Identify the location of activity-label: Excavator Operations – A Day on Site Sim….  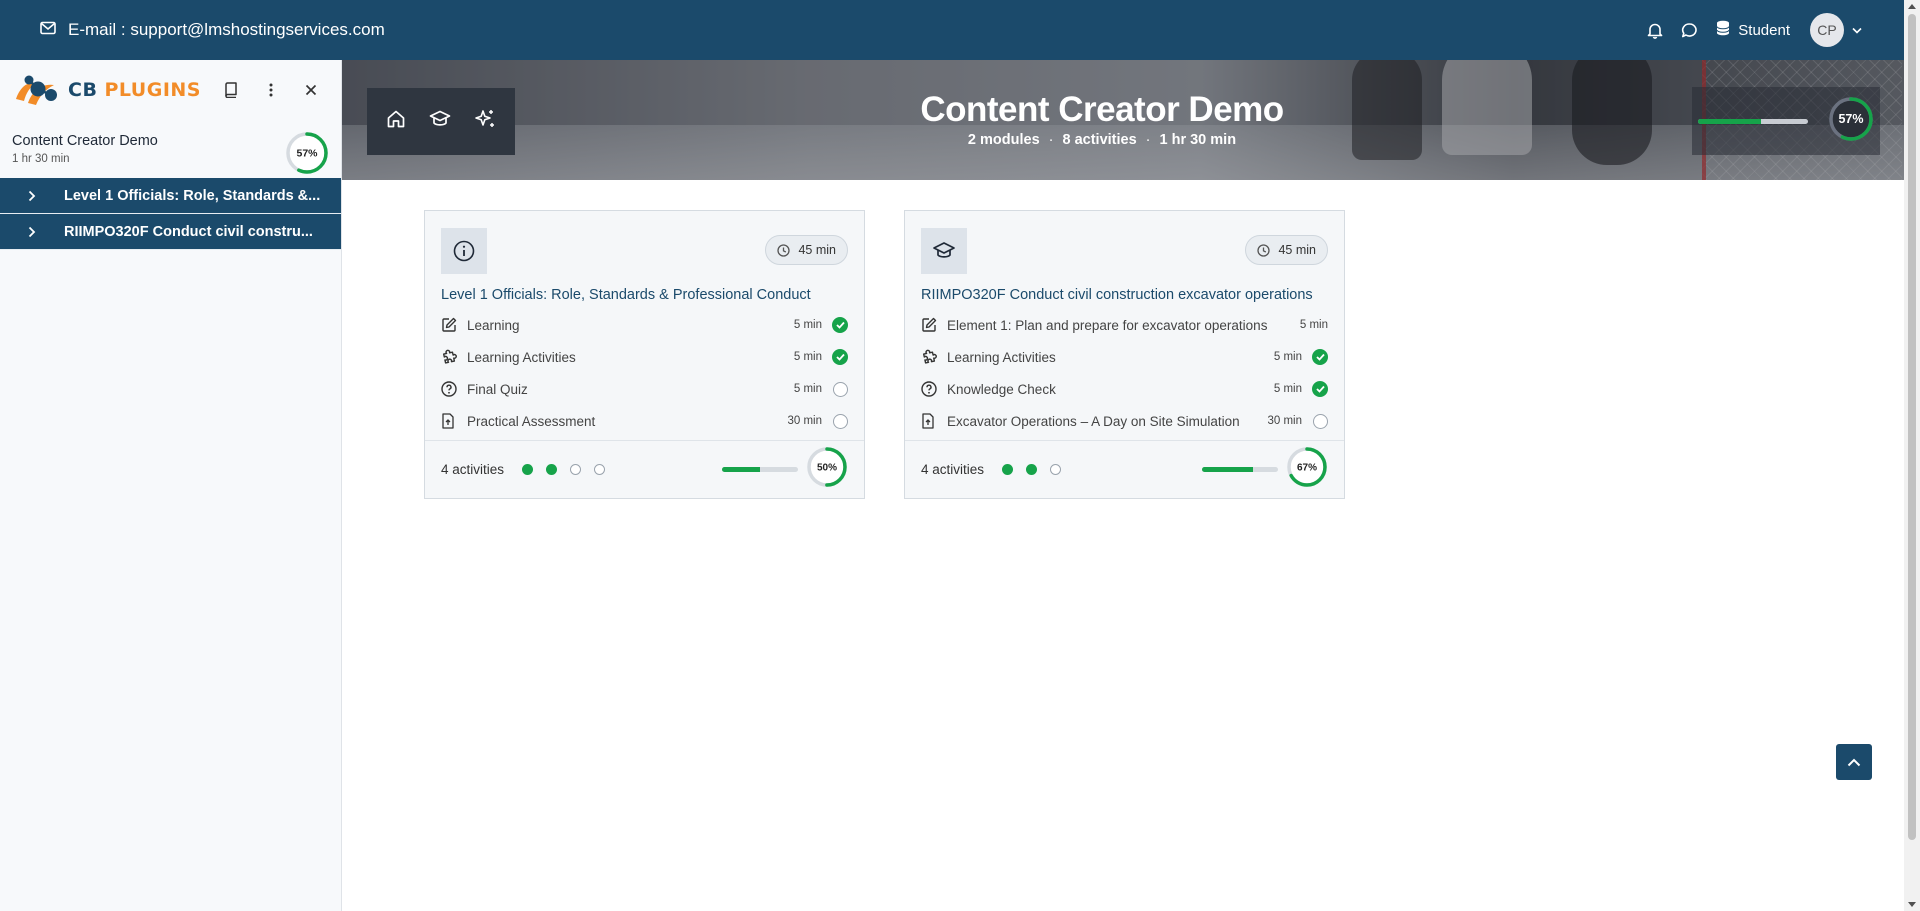
(1093, 421).